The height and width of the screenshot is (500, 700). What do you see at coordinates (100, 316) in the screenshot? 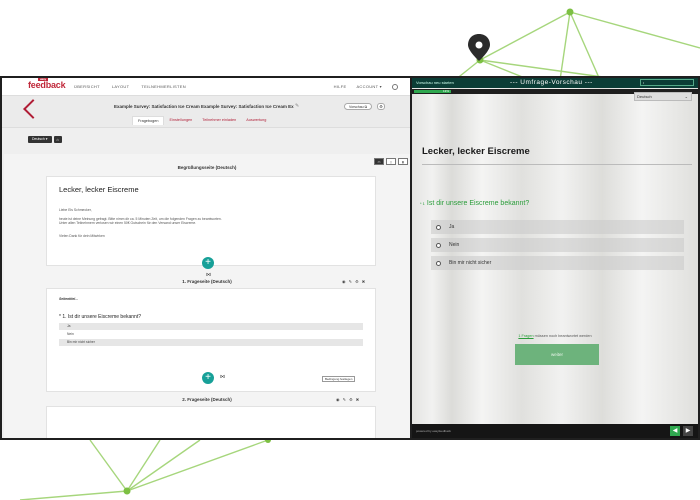
I see `question-text: * 1. Ist dir unsere Eiscreme bekannt?` at bounding box center [100, 316].